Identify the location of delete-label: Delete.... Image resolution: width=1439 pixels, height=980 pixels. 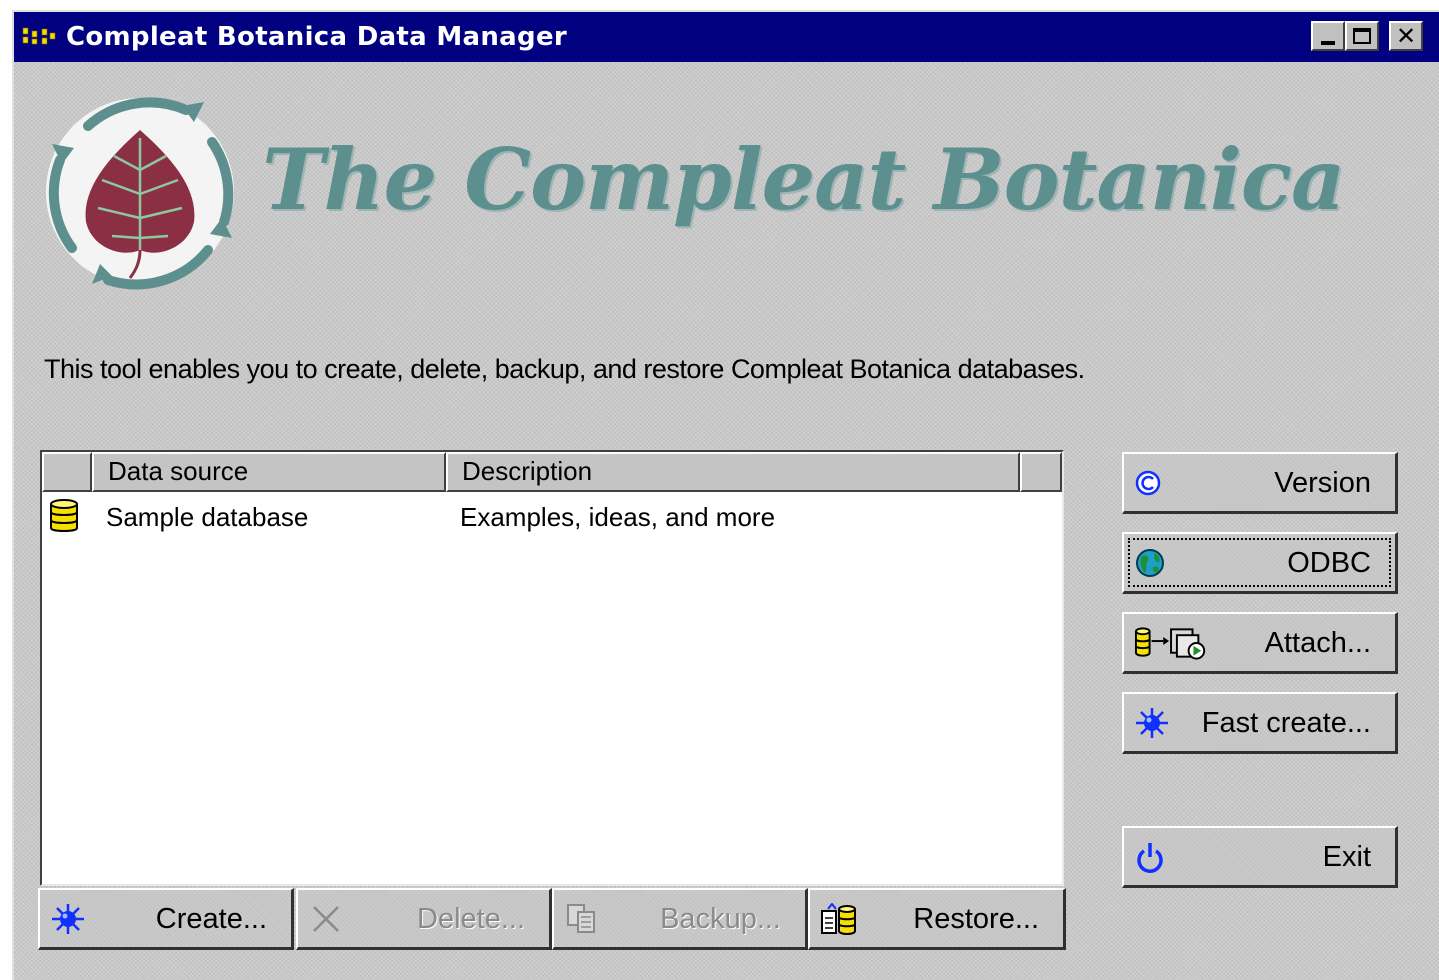
(471, 919).